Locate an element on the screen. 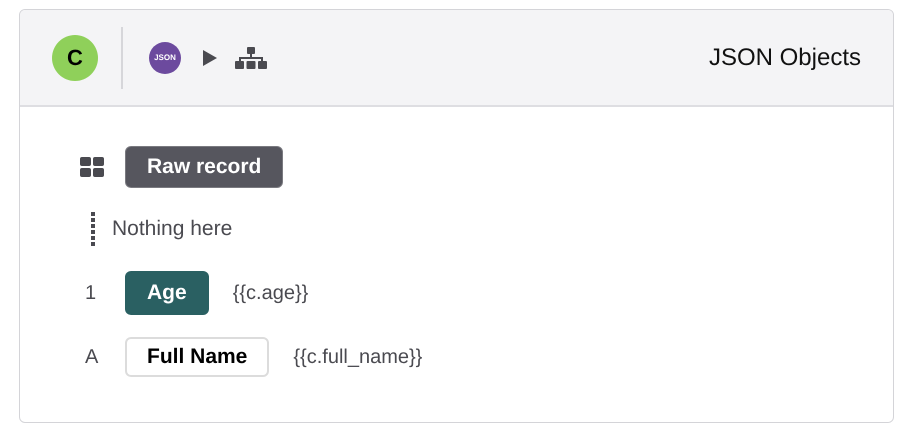 The image size is (914, 440). template-expression: {{c.full_name}} is located at coordinates (357, 357).